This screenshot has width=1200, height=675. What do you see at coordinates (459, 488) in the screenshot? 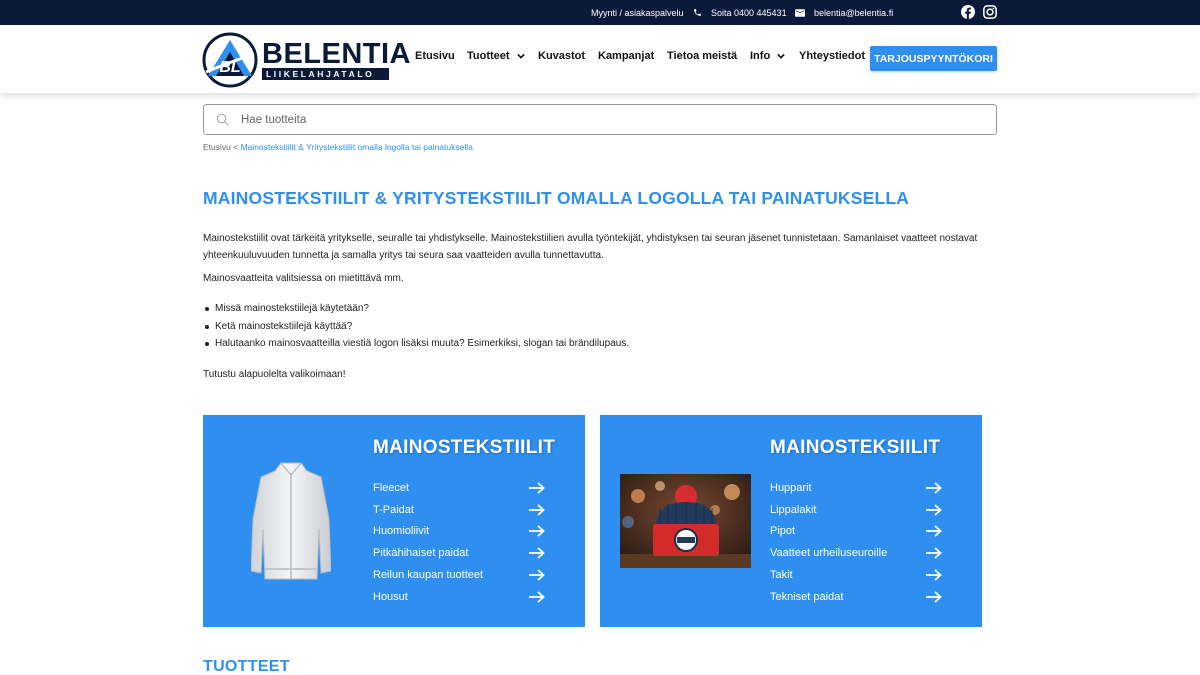
I see `category-link: Fleecet` at bounding box center [459, 488].